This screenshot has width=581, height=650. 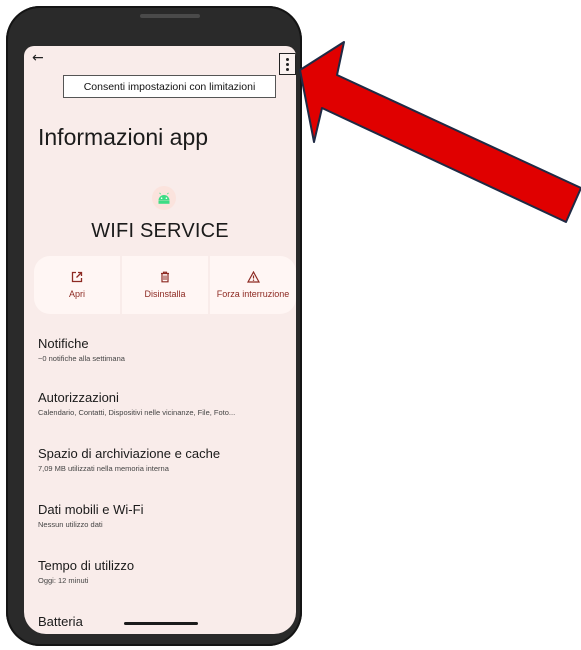 I want to click on setting-title: Notifiche, so click(x=63, y=343).